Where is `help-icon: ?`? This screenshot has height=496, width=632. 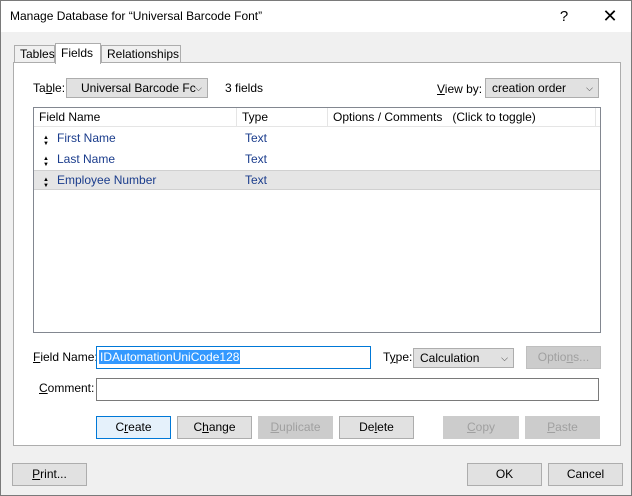 help-icon: ? is located at coordinates (564, 16).